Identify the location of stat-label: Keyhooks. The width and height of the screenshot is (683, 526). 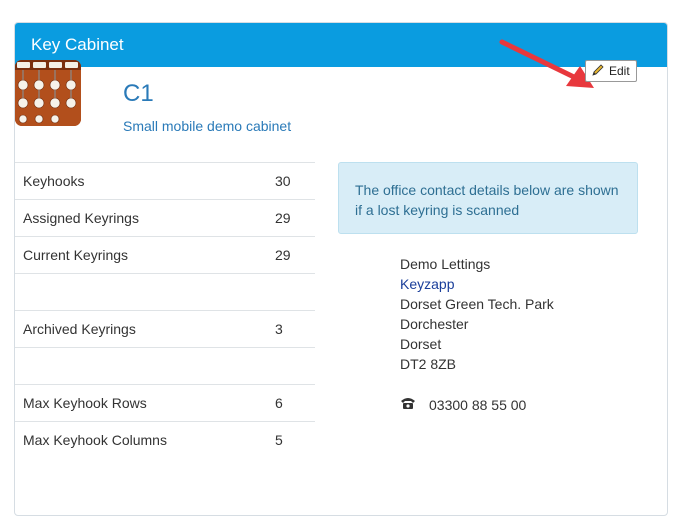
(54, 181).